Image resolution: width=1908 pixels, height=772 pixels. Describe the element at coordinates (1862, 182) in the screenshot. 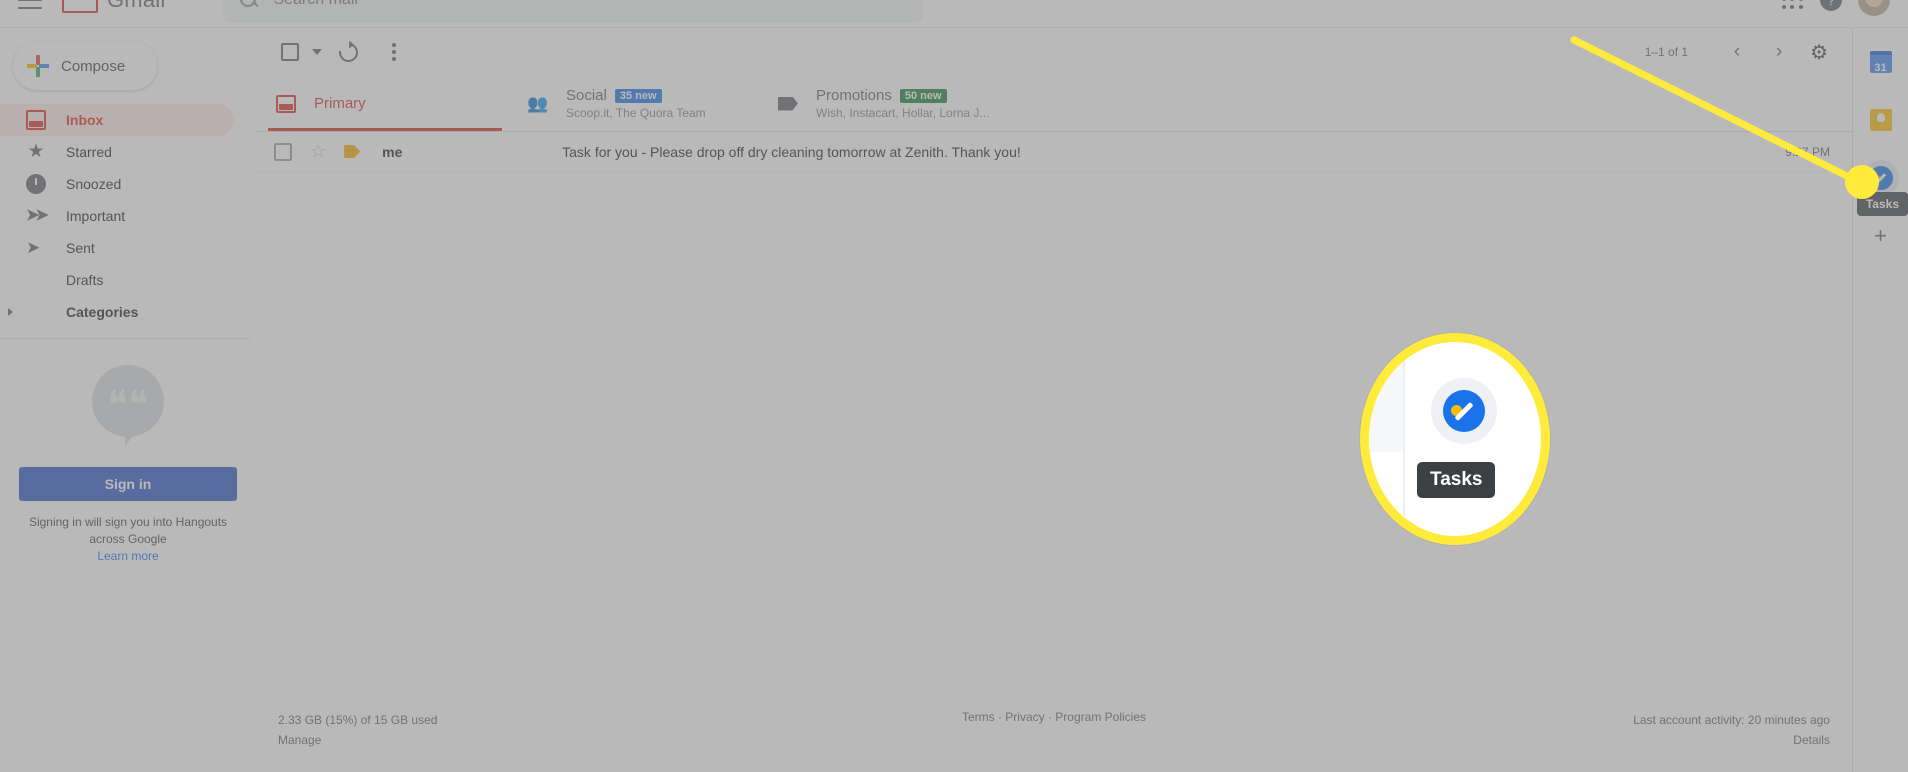

I see `callout-dot` at that location.